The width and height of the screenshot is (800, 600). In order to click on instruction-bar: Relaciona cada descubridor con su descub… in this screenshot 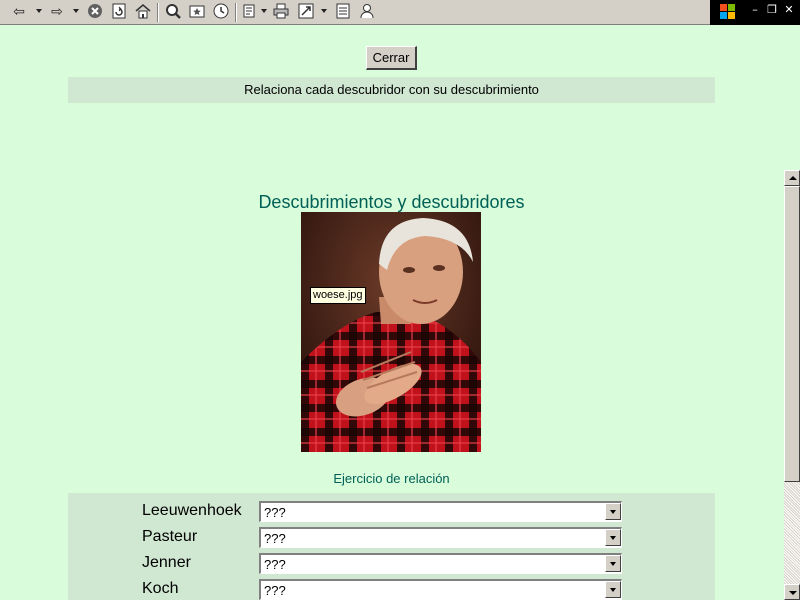, I will do `click(391, 90)`.